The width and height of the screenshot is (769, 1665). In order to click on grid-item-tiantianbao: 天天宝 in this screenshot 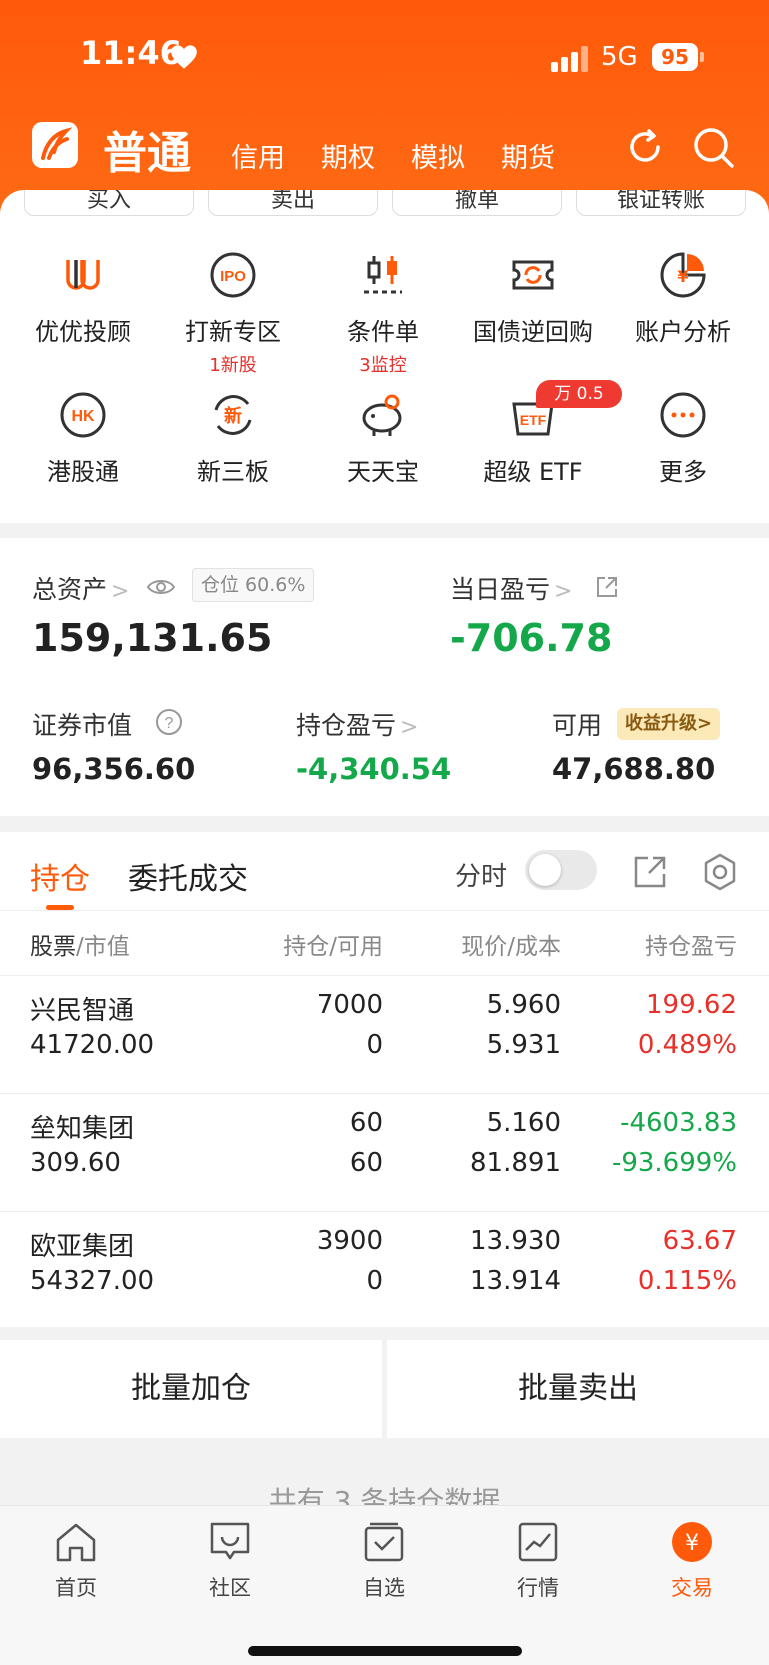, I will do `click(383, 438)`.